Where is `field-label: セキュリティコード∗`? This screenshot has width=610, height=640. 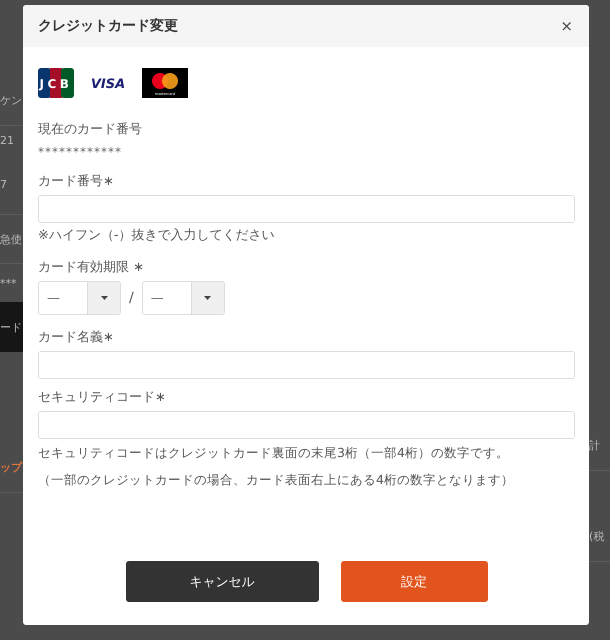
field-label: セキュリティコード∗ is located at coordinates (102, 398).